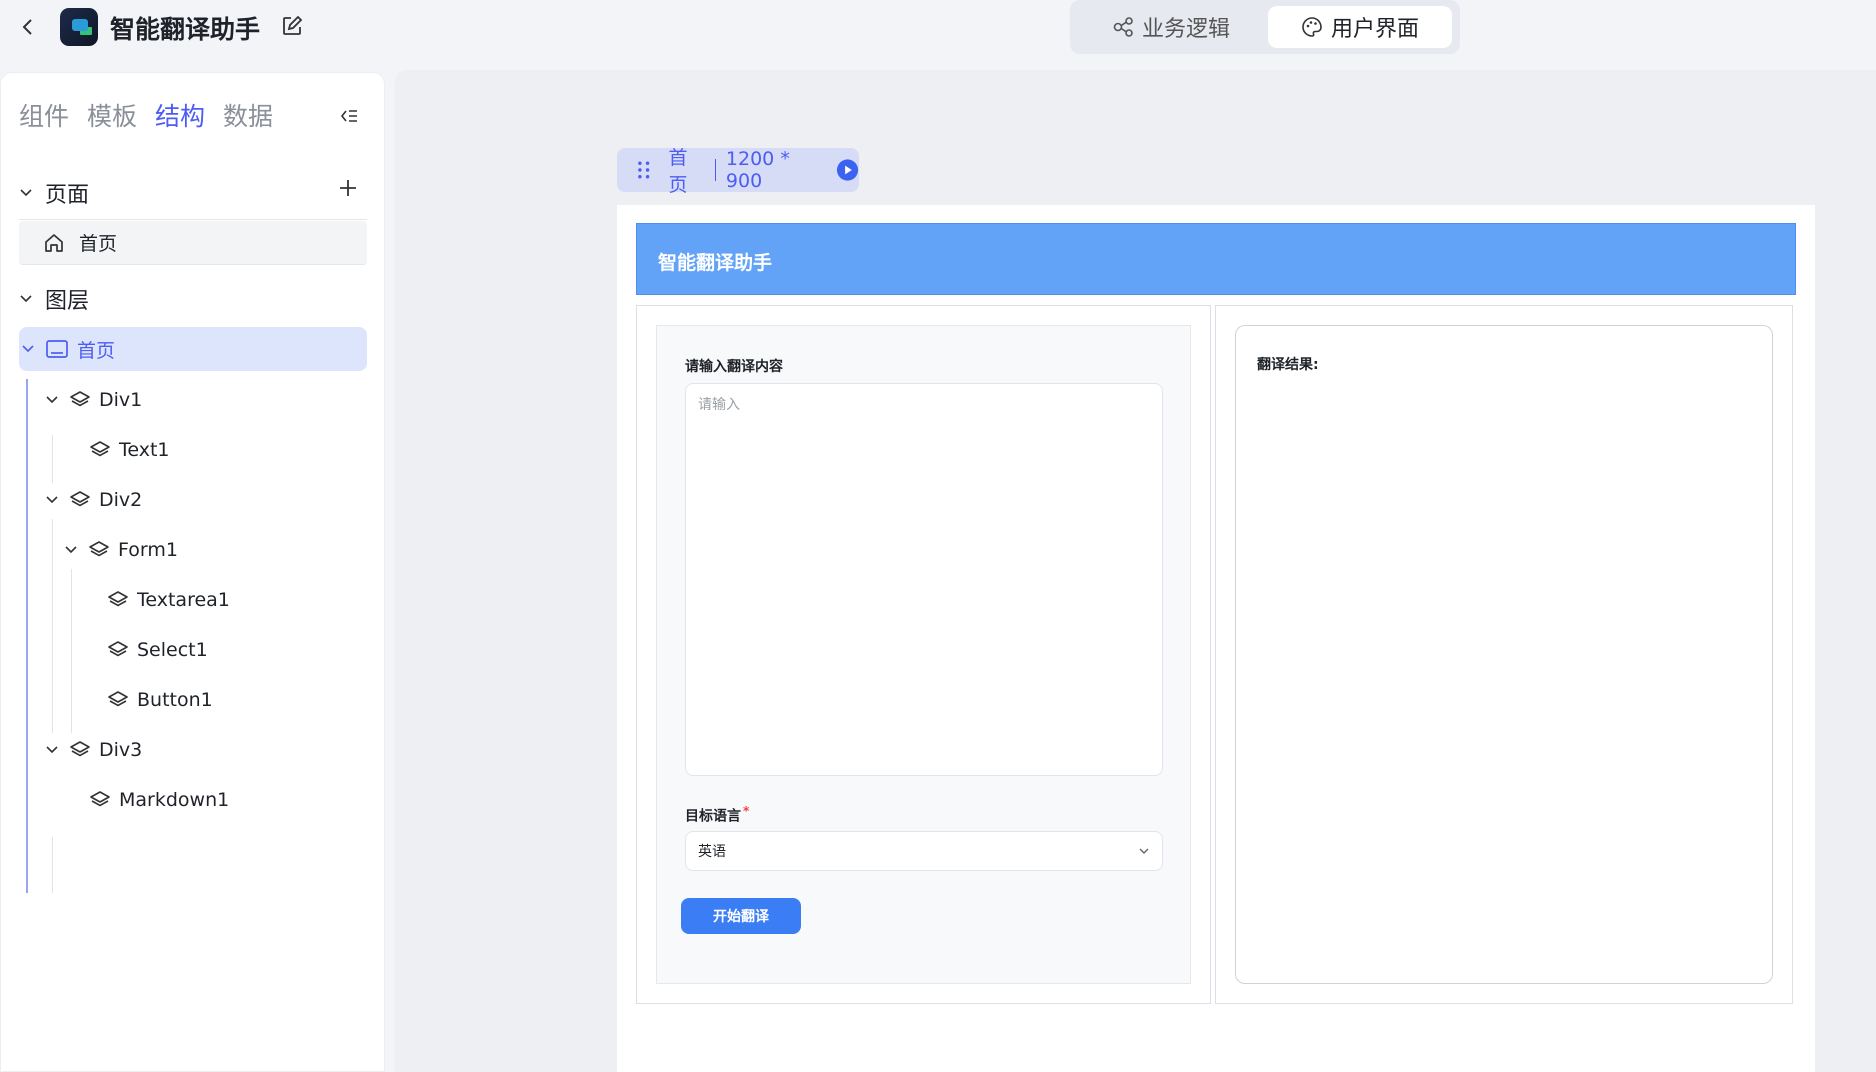 This screenshot has height=1072, width=1876. I want to click on layer-label: Form1, so click(148, 550).